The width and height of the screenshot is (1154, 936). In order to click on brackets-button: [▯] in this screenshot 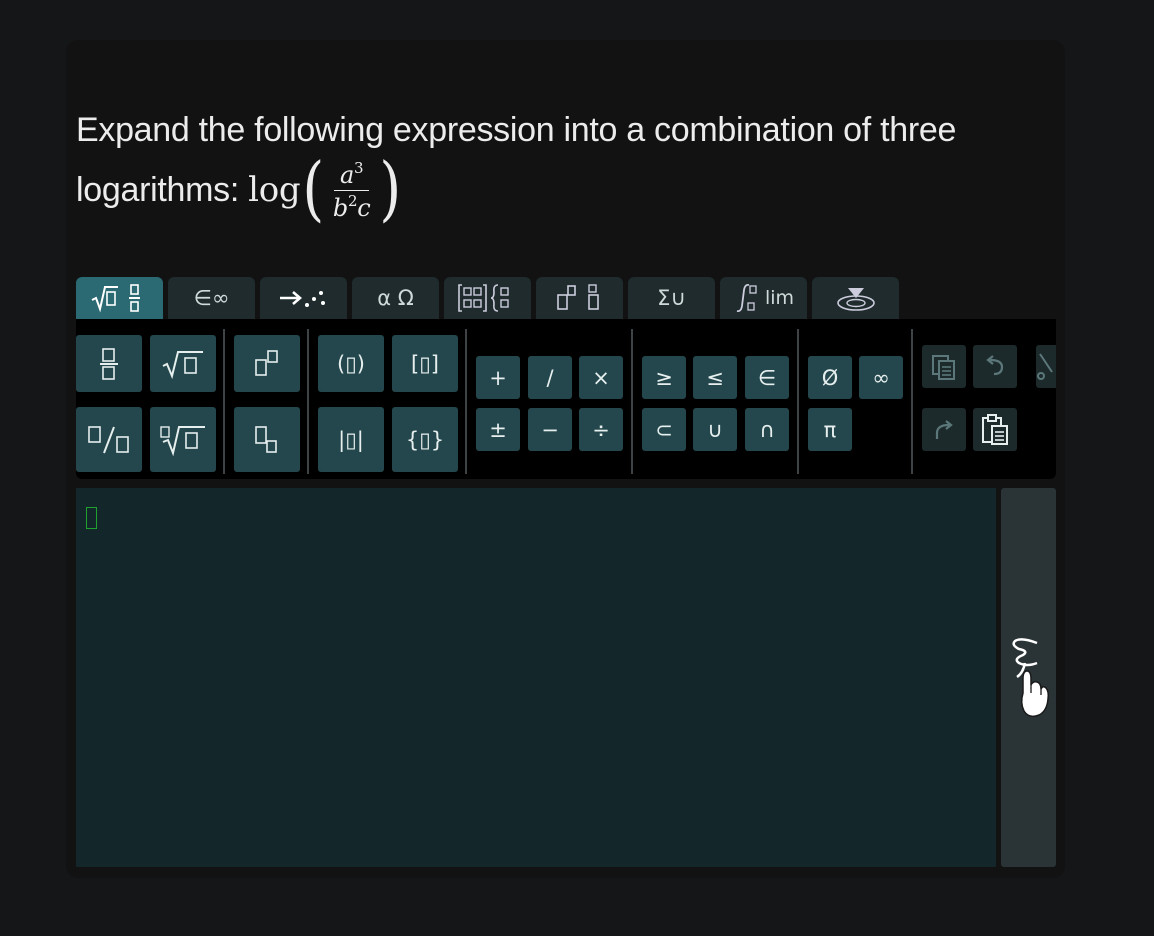, I will do `click(425, 363)`.